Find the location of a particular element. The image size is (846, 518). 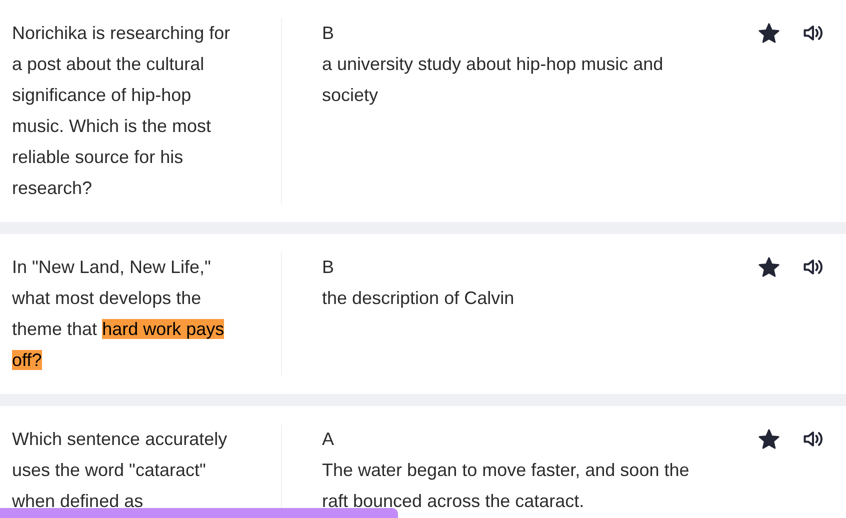

answer-text: the description of Calvin is located at coordinates (419, 298).